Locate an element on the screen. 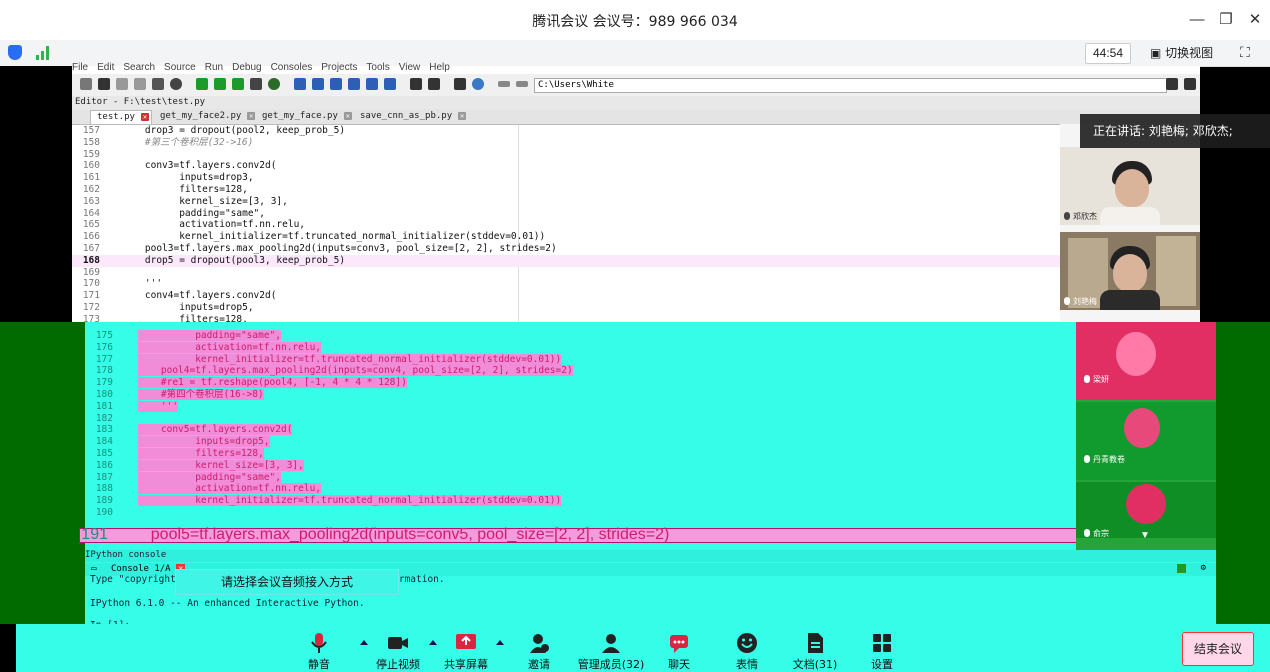 This screenshot has height=672, width=1270. participant-name: 邓欣杰 is located at coordinates (1085, 216).